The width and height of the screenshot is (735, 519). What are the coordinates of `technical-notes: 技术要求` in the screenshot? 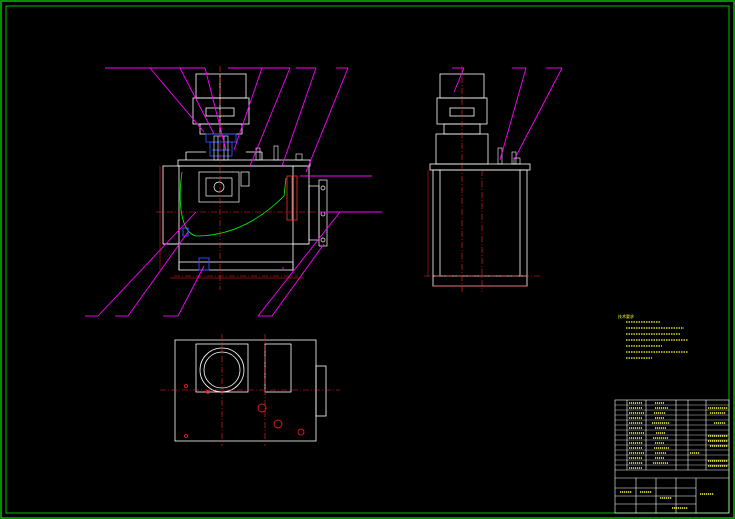 It's located at (653, 336).